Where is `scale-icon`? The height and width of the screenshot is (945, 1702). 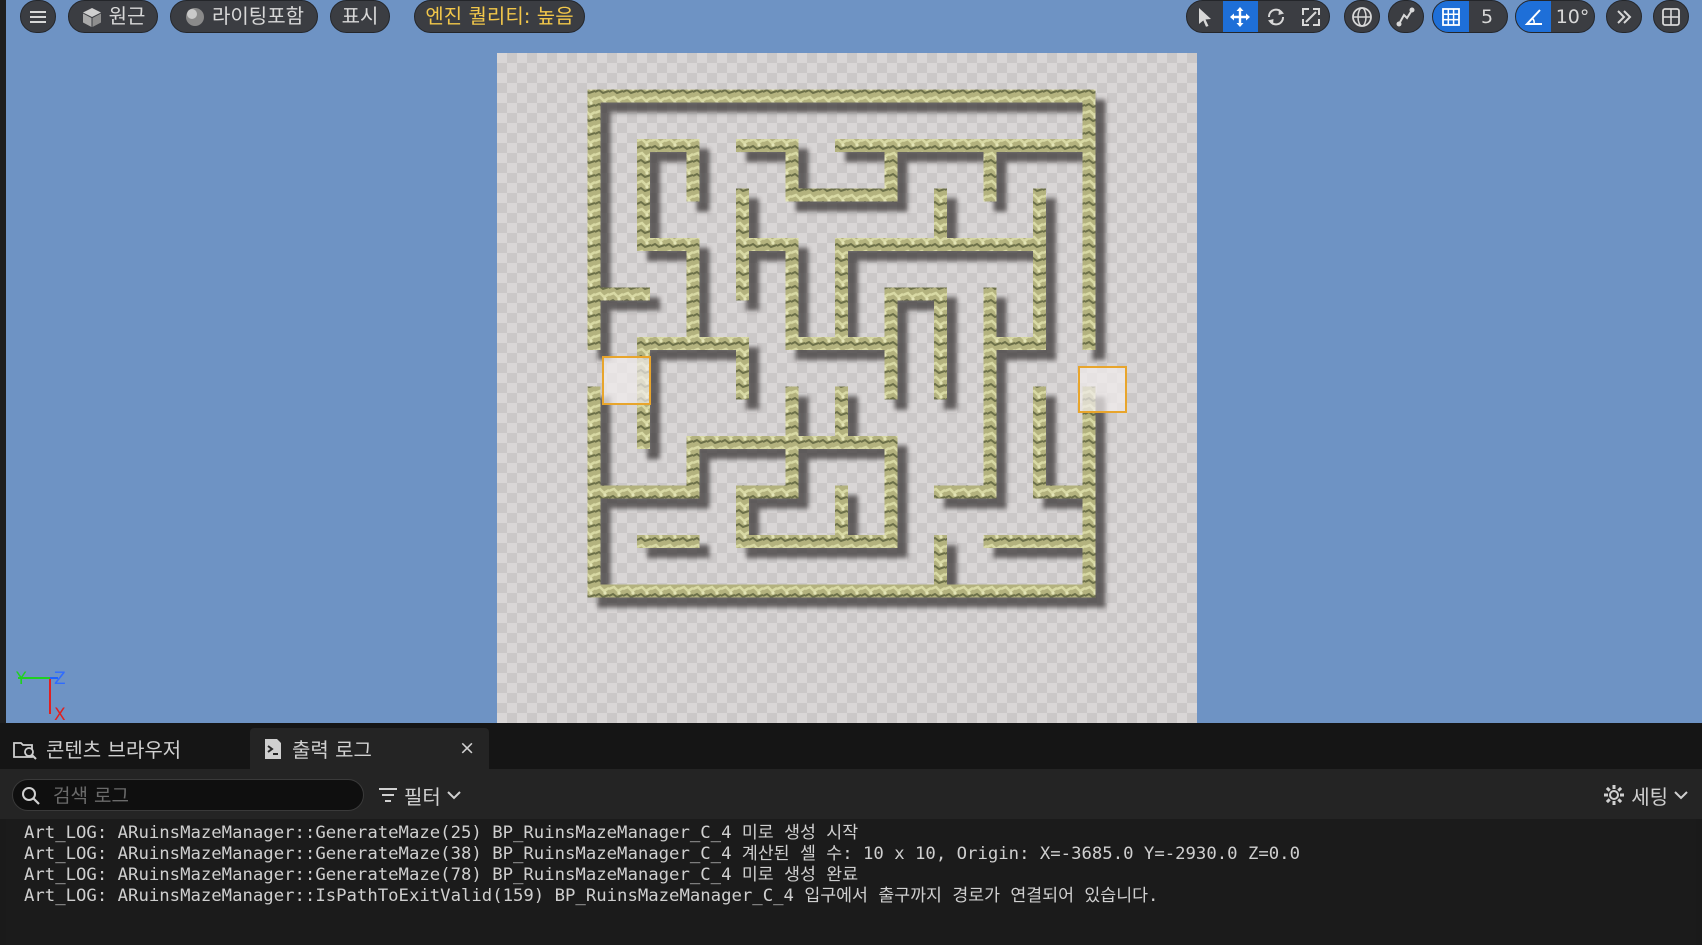
scale-icon is located at coordinates (1311, 16).